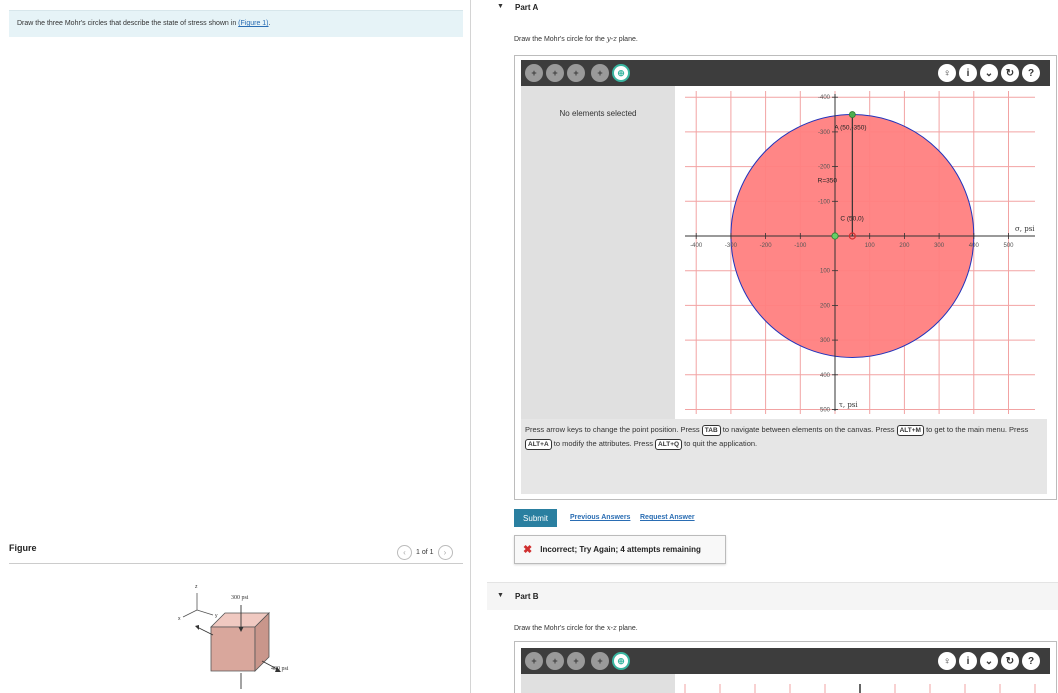 The image size is (1058, 693). Describe the element at coordinates (526, 7) in the screenshot. I see `part-a-header: Part A` at that location.